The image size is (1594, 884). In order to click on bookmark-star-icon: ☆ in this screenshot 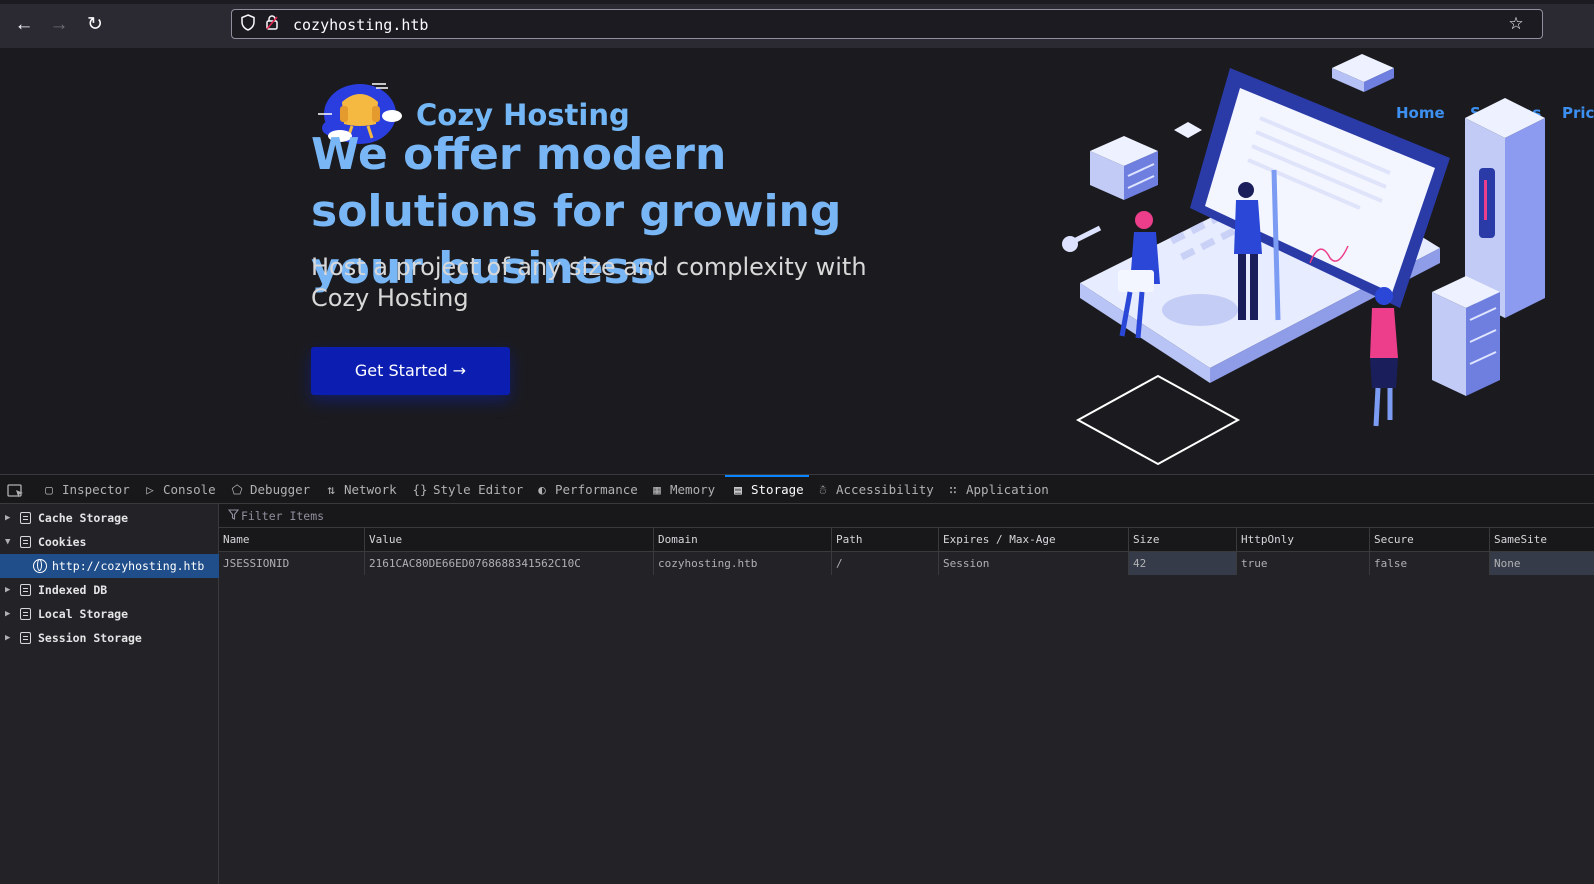, I will do `click(1516, 24)`.